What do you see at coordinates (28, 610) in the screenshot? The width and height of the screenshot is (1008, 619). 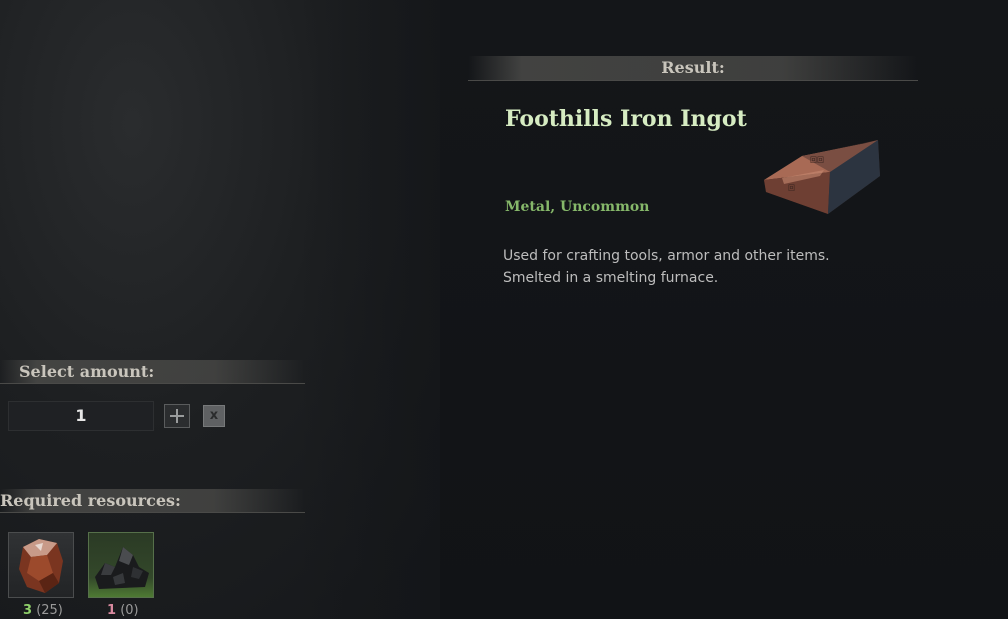 I see `required-quantity: 3` at bounding box center [28, 610].